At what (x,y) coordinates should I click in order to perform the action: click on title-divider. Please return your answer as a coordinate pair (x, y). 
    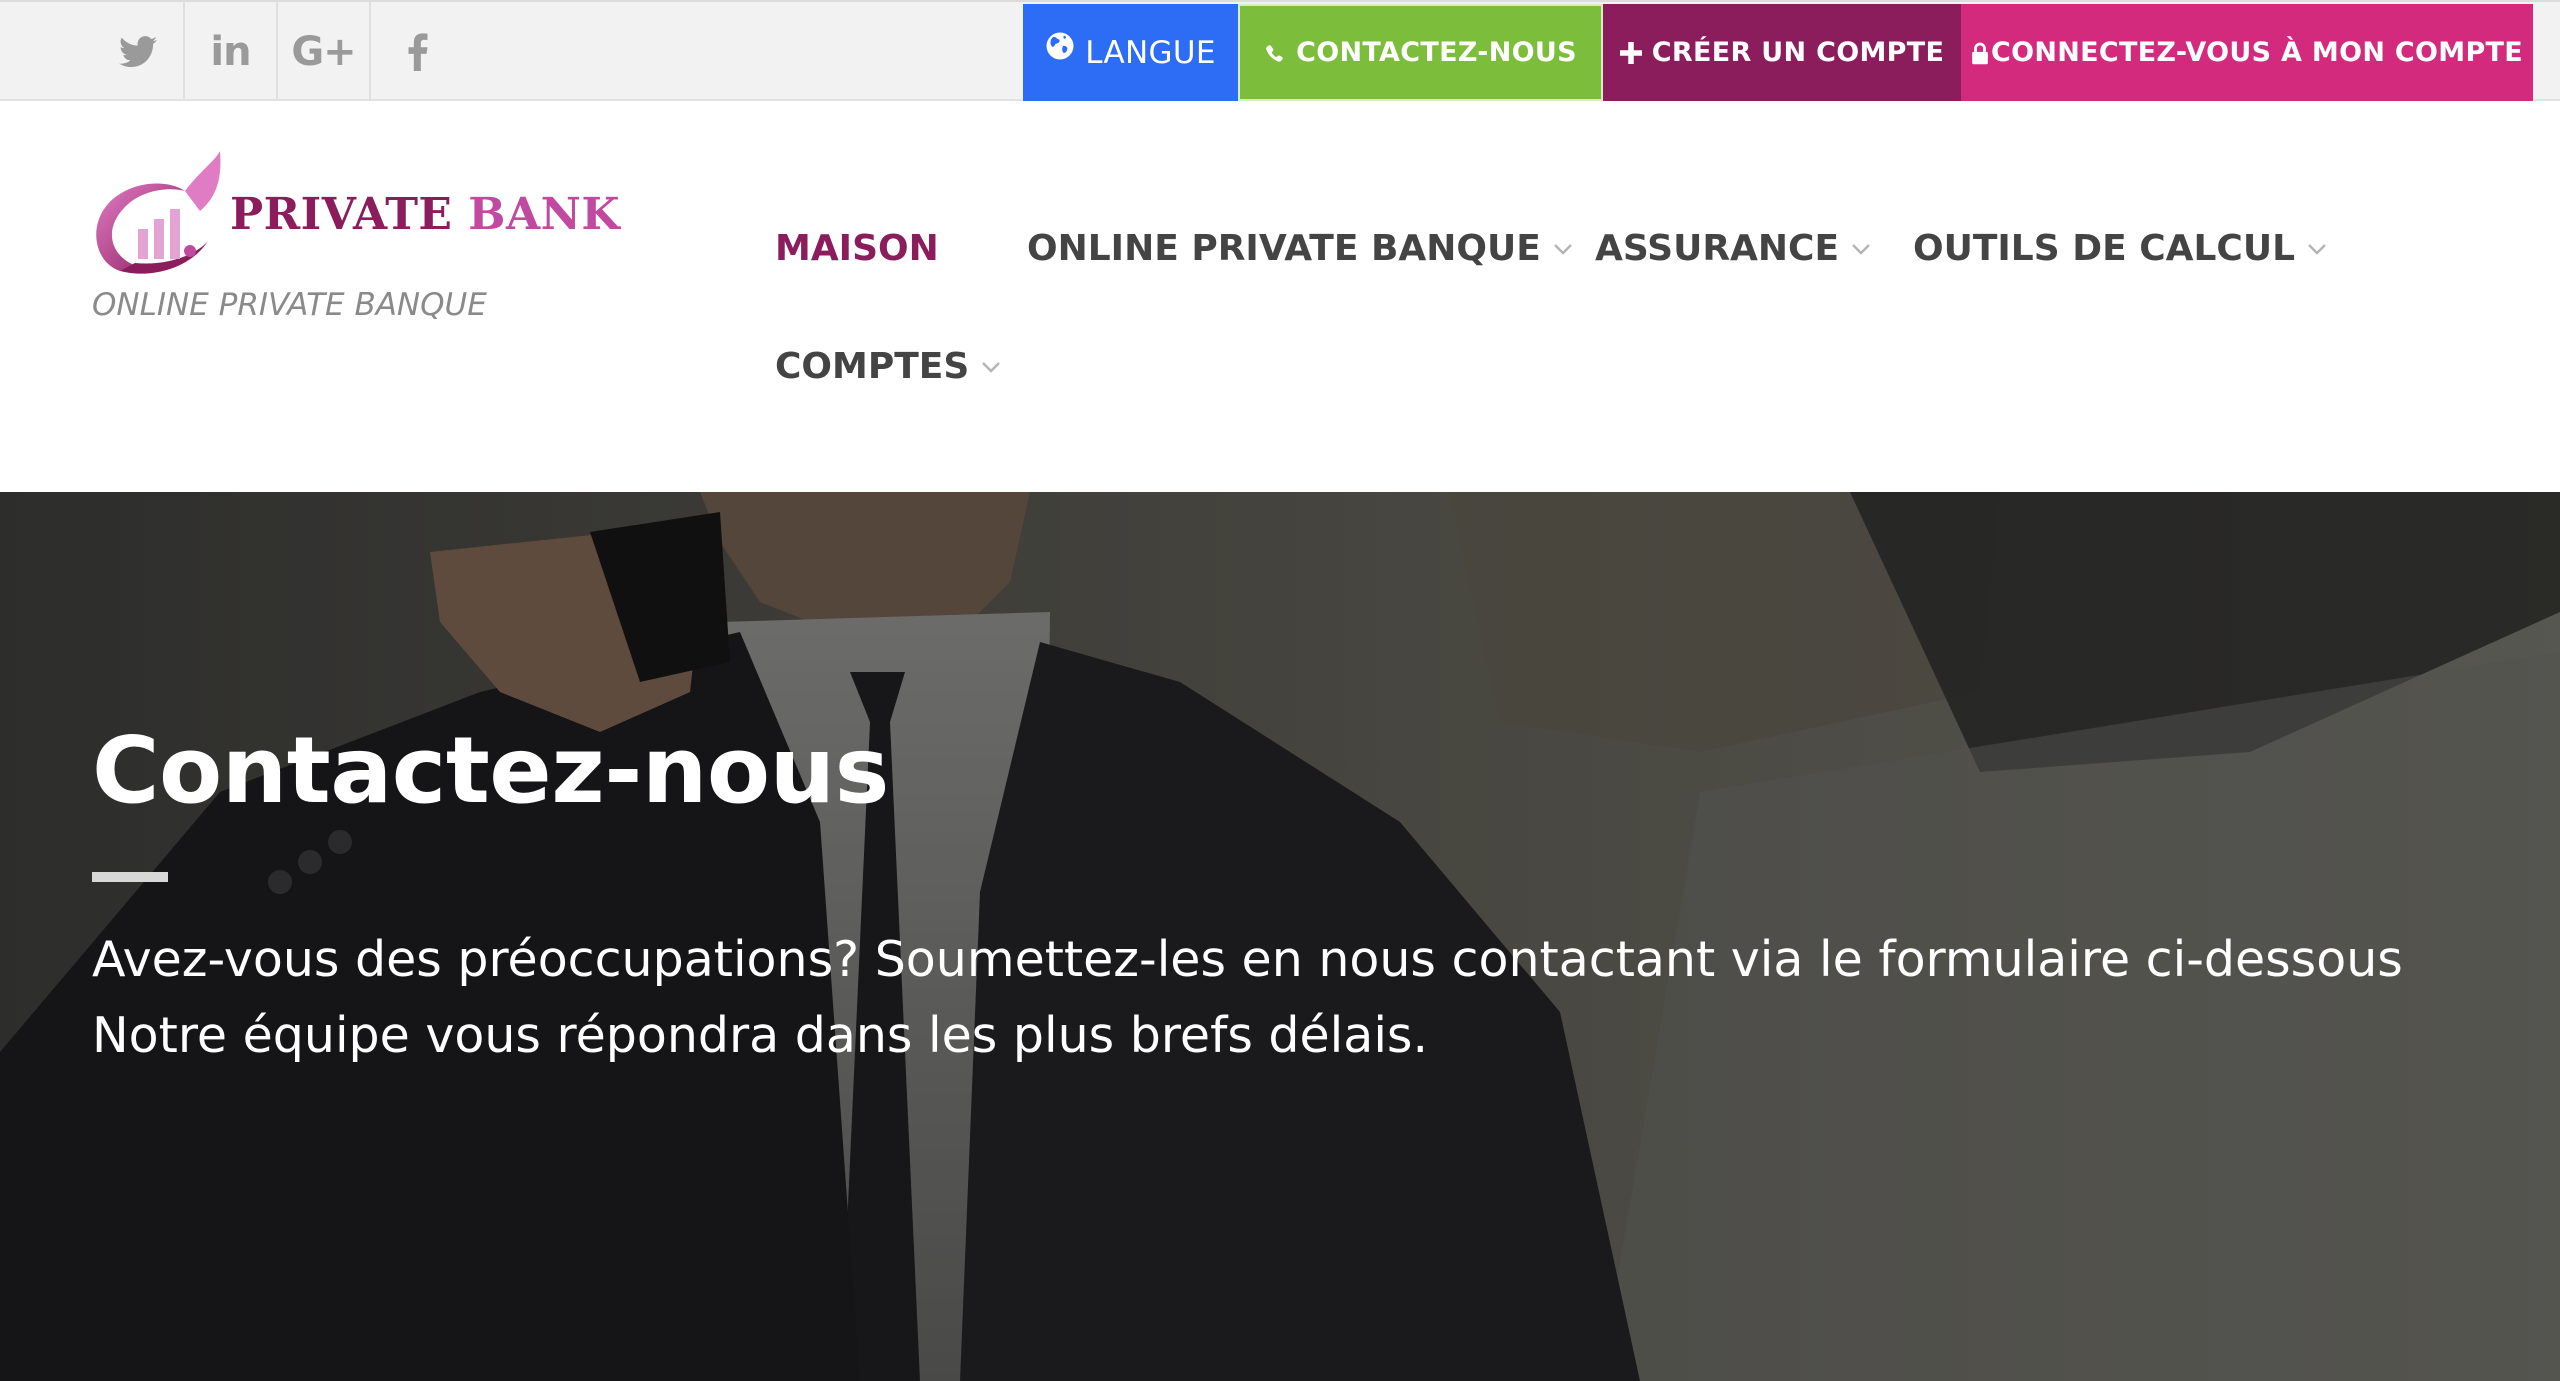
    Looking at the image, I should click on (130, 877).